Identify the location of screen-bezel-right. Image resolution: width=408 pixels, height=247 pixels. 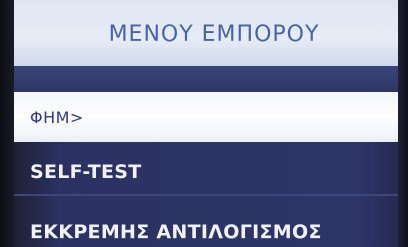
(403, 123).